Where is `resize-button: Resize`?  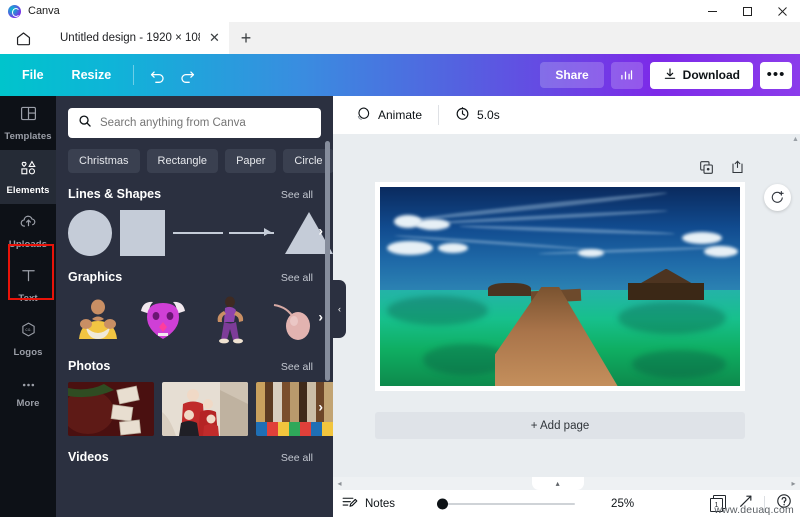
resize-button: Resize is located at coordinates (92, 75).